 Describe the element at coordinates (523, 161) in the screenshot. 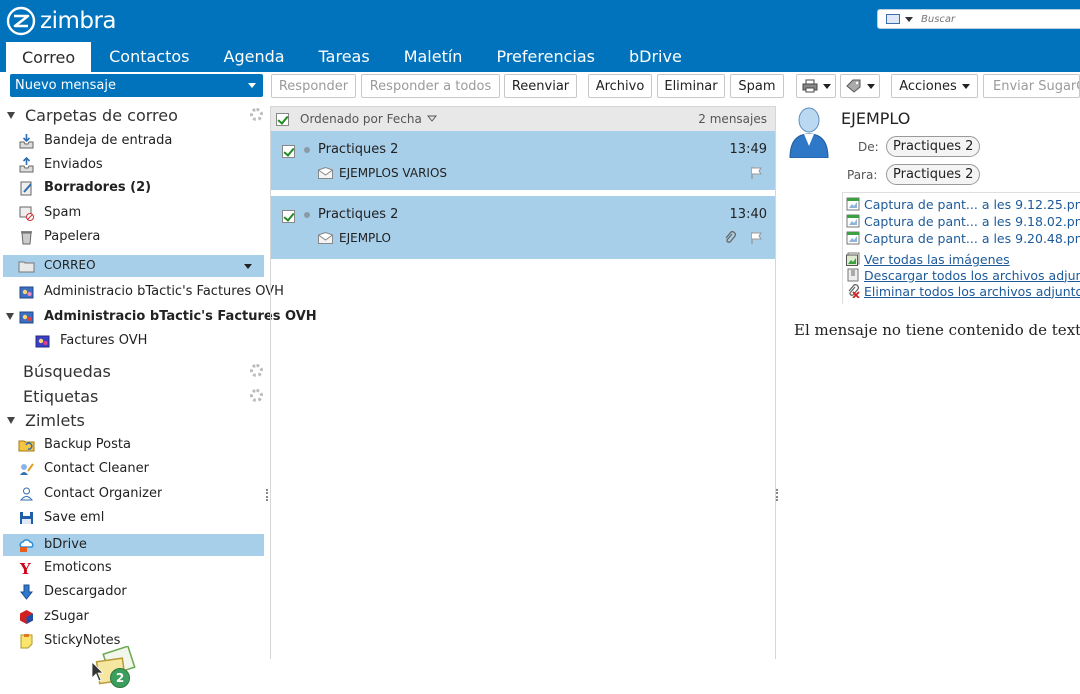

I see `message-row: Practiques 2 13:49 EJEMPLOS VARIOS` at that location.